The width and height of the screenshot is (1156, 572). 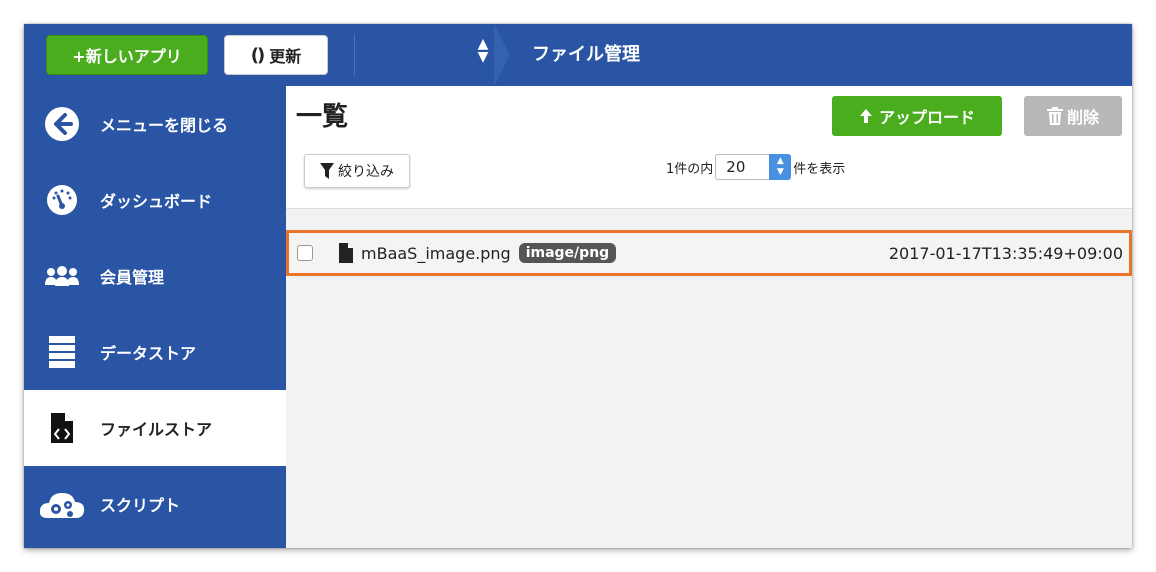 I want to click on page-size-value: 20, so click(x=736, y=167).